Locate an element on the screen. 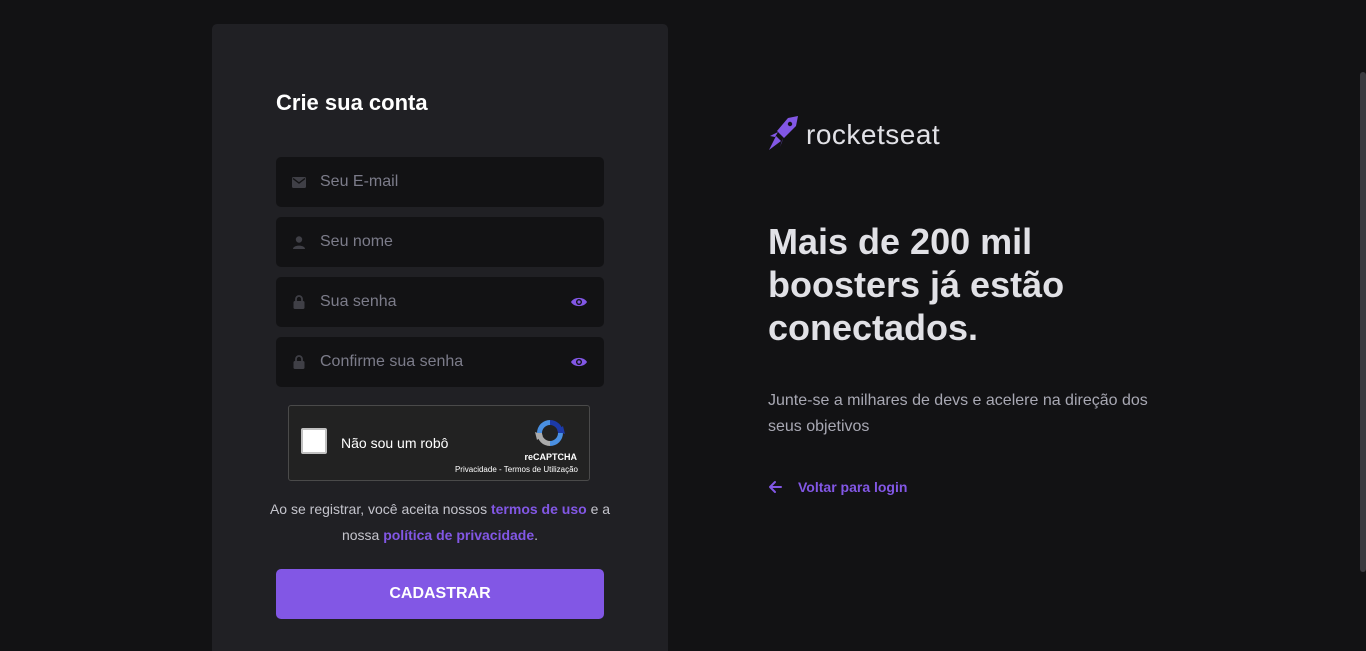  recaptcha-brand: reCAPTCHA is located at coordinates (550, 457).